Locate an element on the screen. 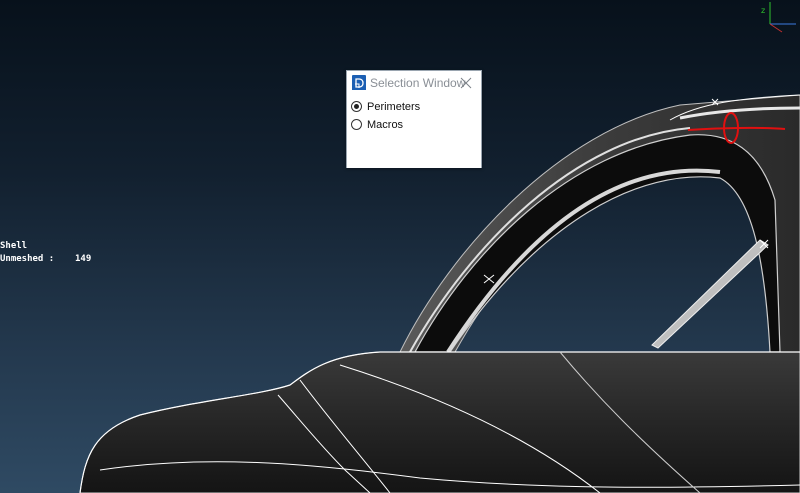 The image size is (800, 493). radio-button-macros is located at coordinates (356, 124).